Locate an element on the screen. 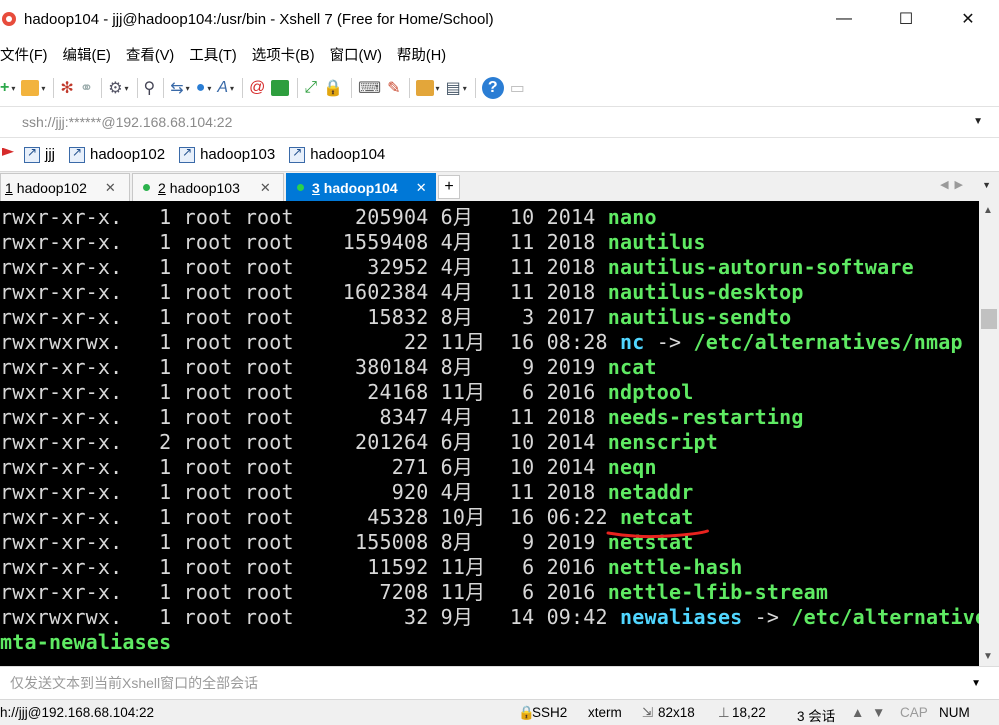  link-label: hadoop102 is located at coordinates (128, 154).